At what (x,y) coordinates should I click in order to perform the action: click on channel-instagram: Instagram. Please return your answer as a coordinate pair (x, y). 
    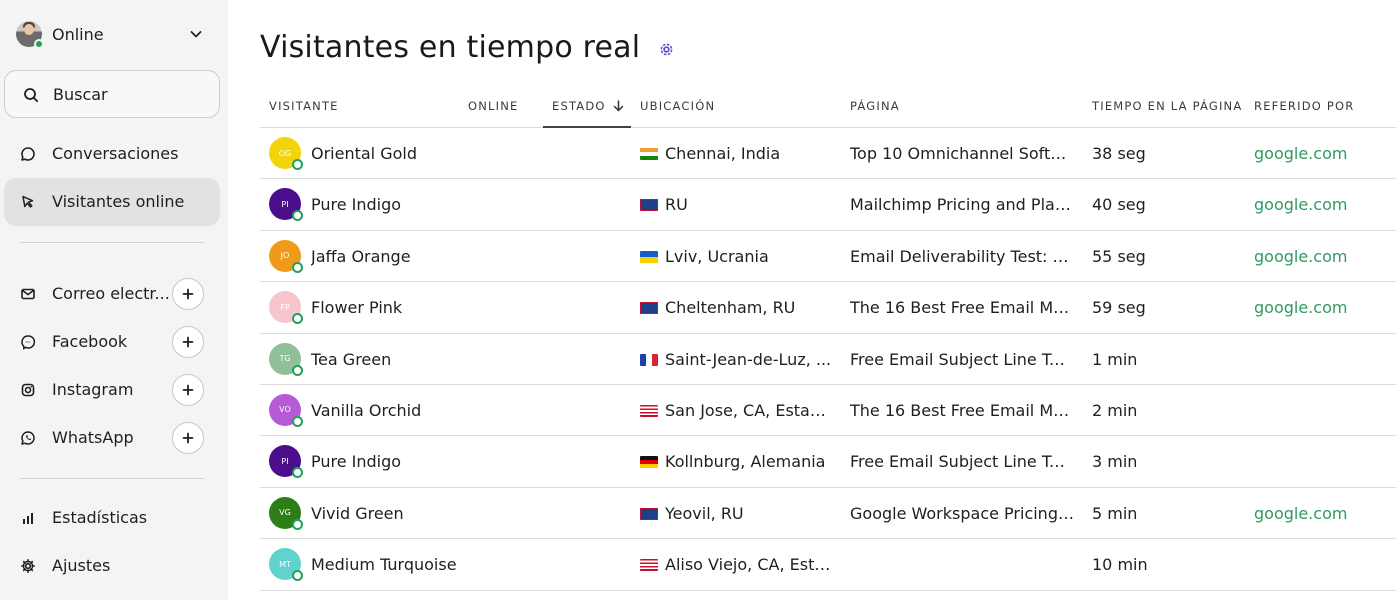
    Looking at the image, I should click on (112, 390).